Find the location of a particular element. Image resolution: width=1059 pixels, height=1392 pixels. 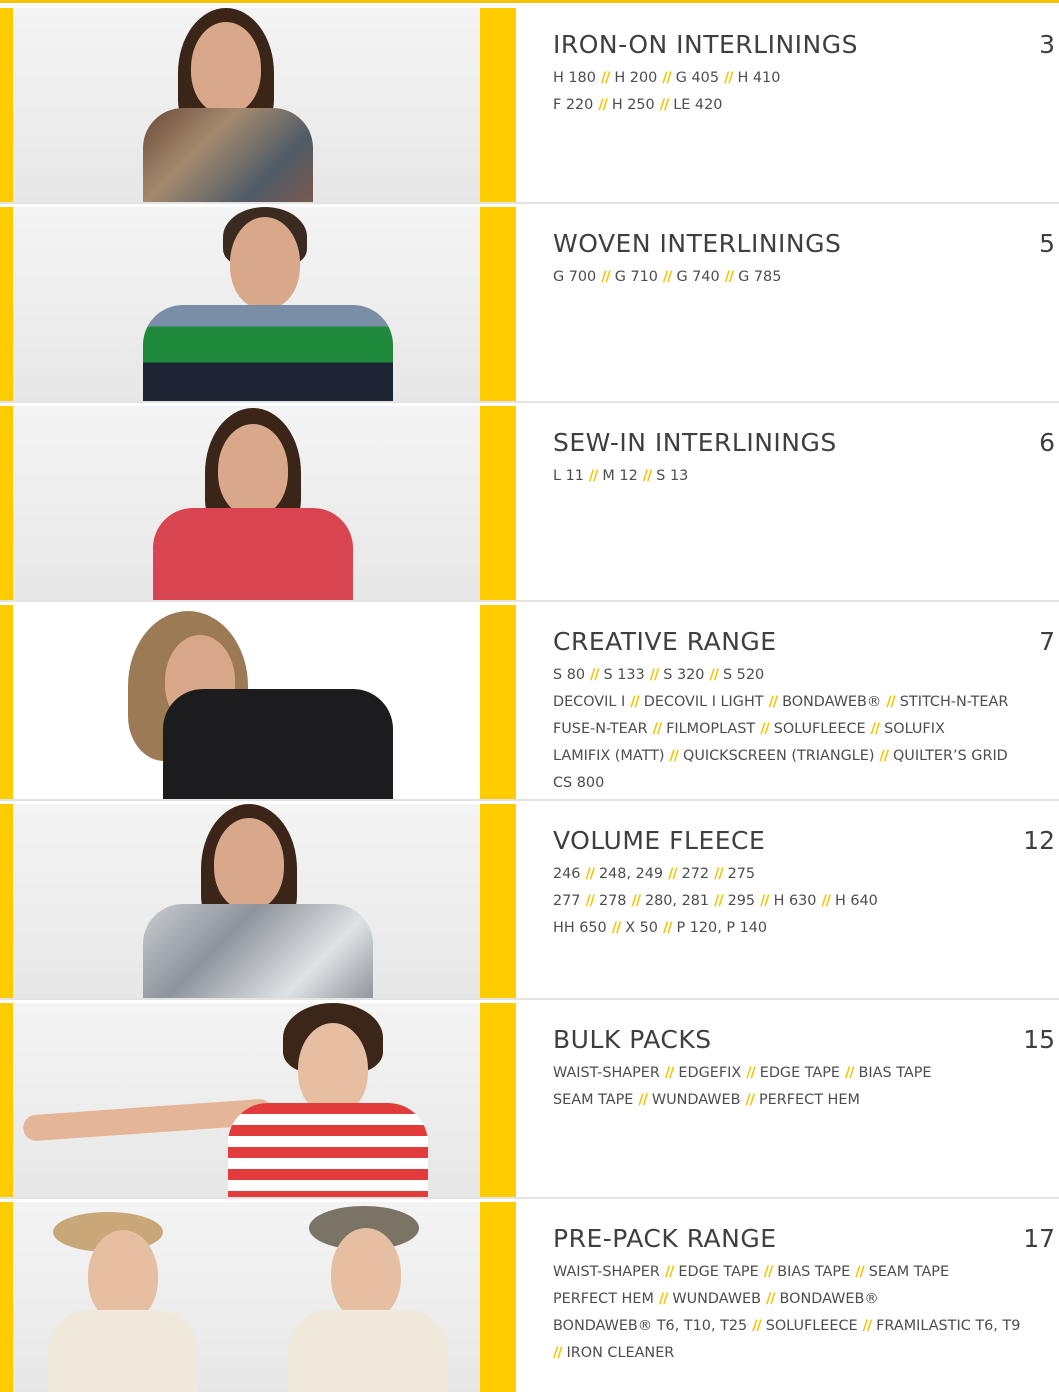

top-rule is located at coordinates (529, 1).